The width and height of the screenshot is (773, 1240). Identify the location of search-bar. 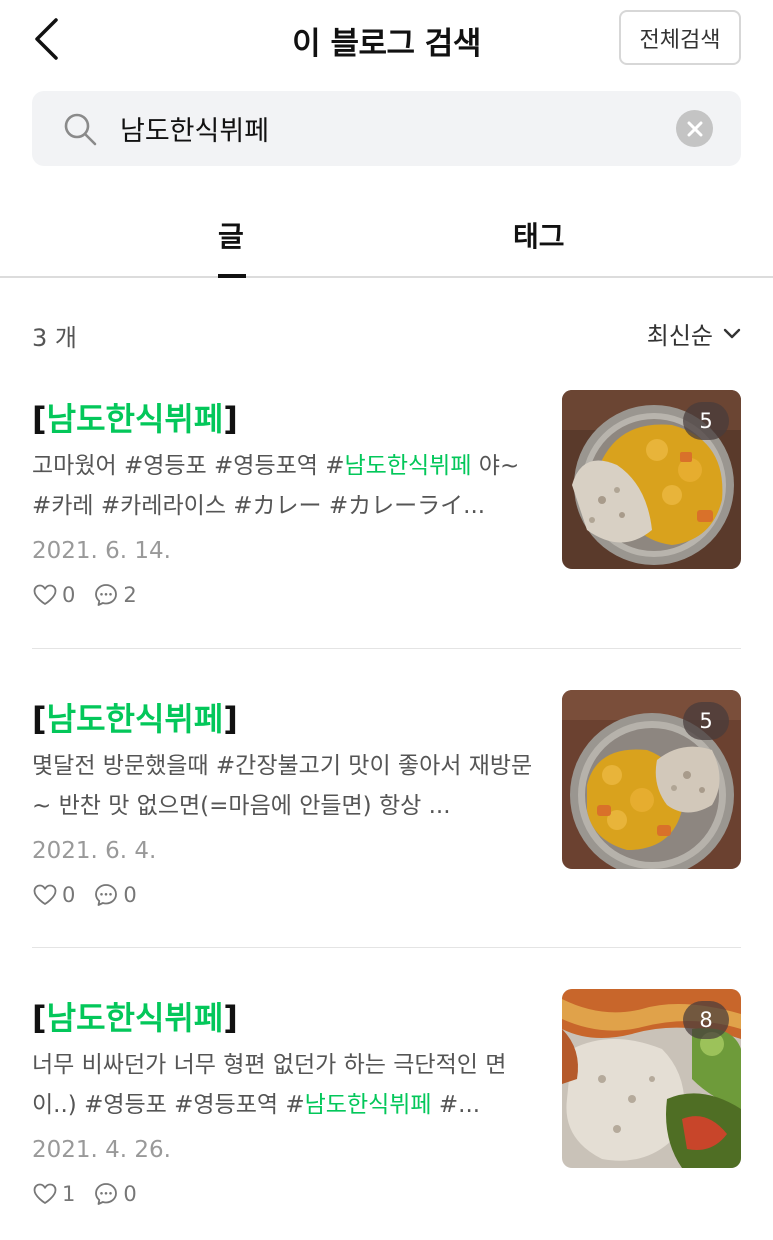
(386, 128).